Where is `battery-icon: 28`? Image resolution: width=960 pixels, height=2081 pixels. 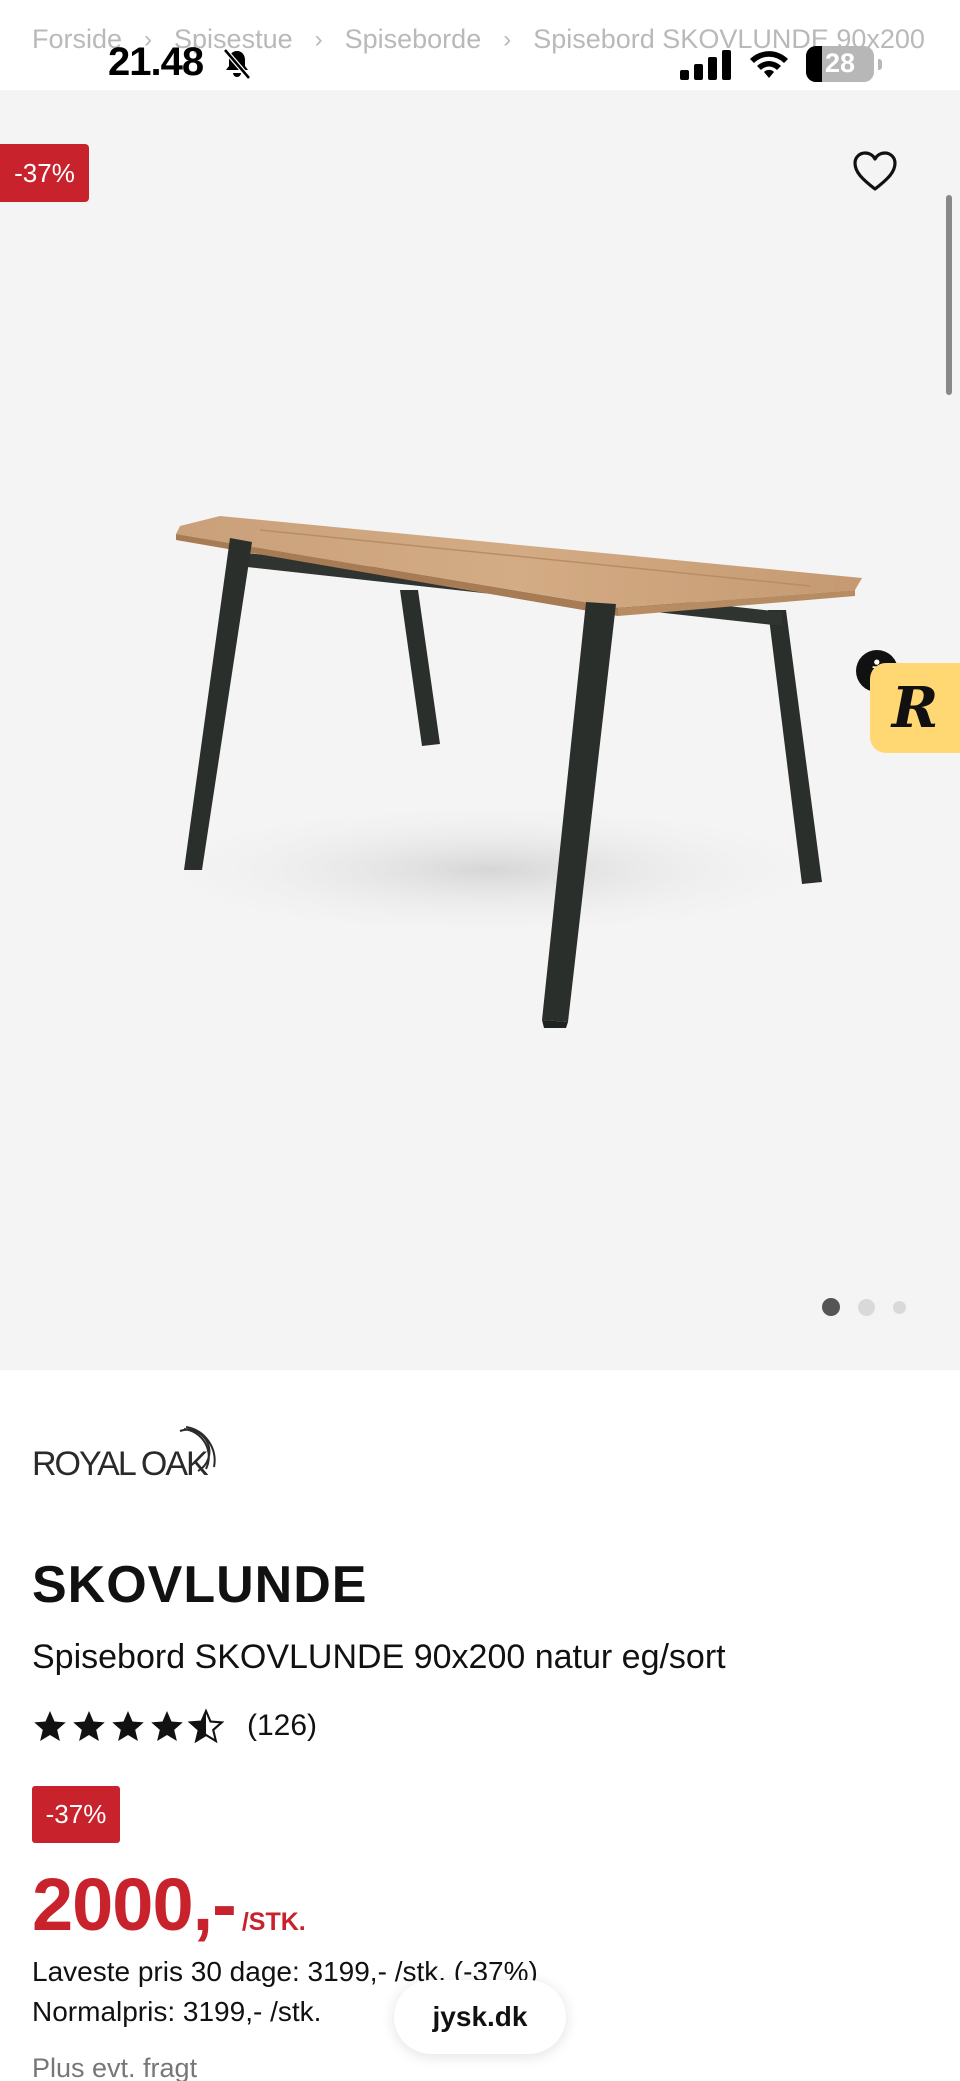 battery-icon: 28 is located at coordinates (844, 64).